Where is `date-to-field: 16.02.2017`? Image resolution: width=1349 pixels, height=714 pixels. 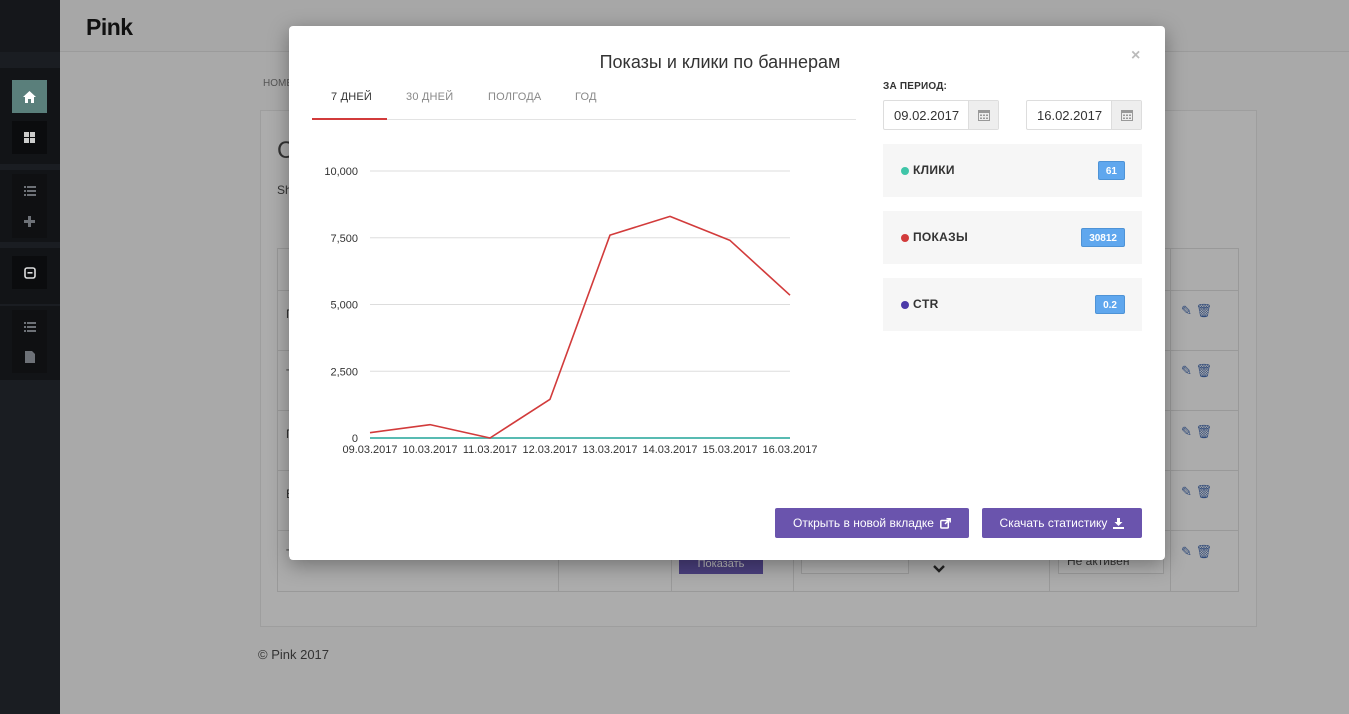
date-to-field: 16.02.2017 is located at coordinates (1084, 115).